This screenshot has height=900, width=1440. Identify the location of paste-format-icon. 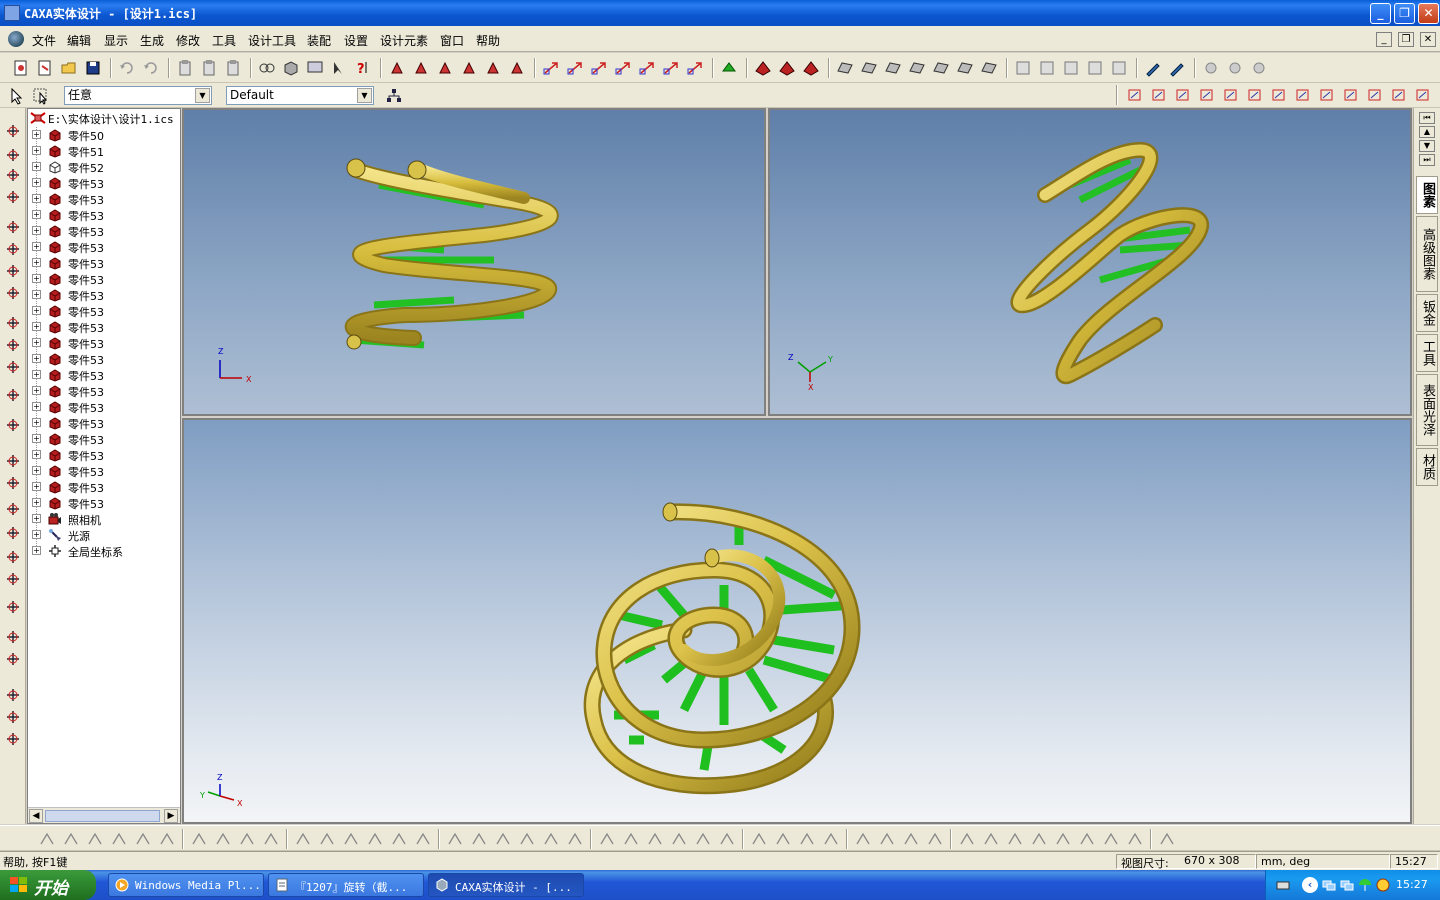
(13, 717).